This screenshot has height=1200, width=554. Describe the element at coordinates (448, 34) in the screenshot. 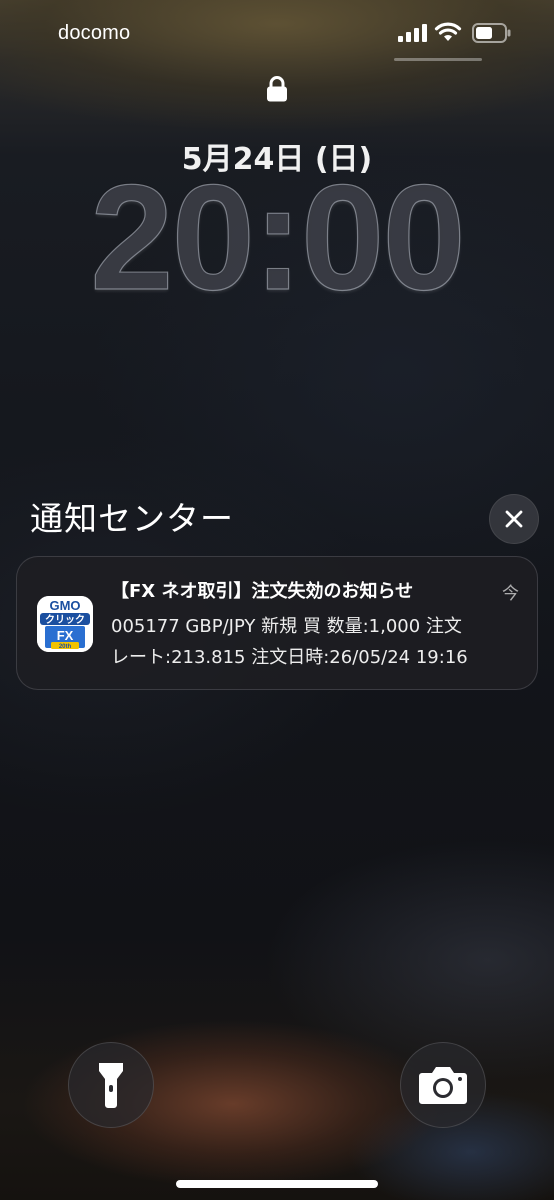

I see `wifi-icon` at that location.